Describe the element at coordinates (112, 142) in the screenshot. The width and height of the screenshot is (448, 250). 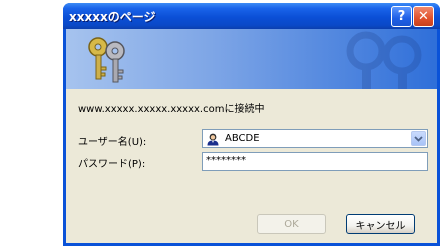
I see `username-label: ユーザー名(U):` at that location.